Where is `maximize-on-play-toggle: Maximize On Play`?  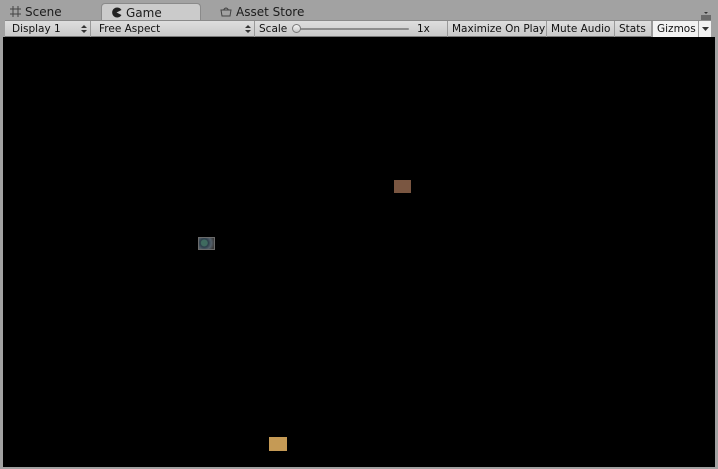
maximize-on-play-toggle: Maximize On Play is located at coordinates (497, 29).